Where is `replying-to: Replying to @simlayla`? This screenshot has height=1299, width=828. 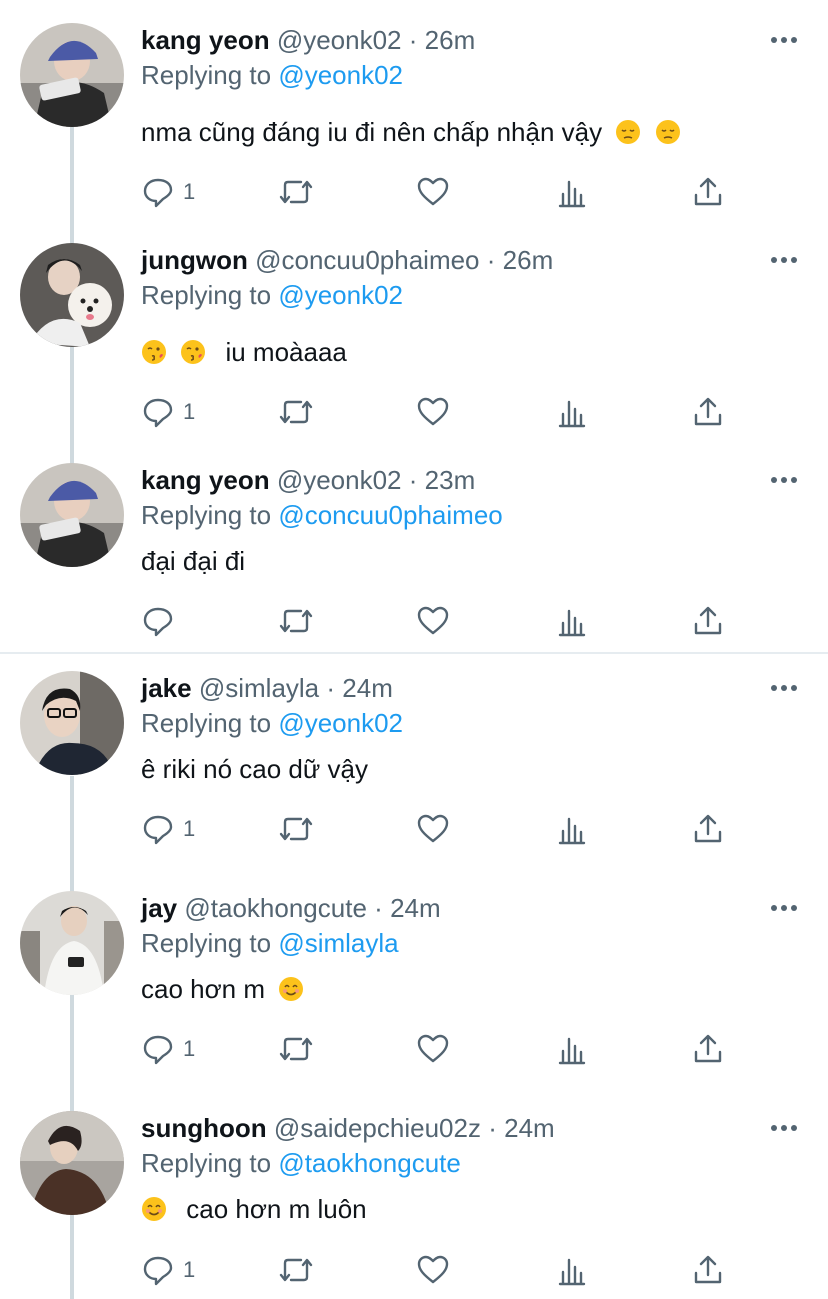
replying-to: Replying to @simlayla is located at coordinates (270, 943).